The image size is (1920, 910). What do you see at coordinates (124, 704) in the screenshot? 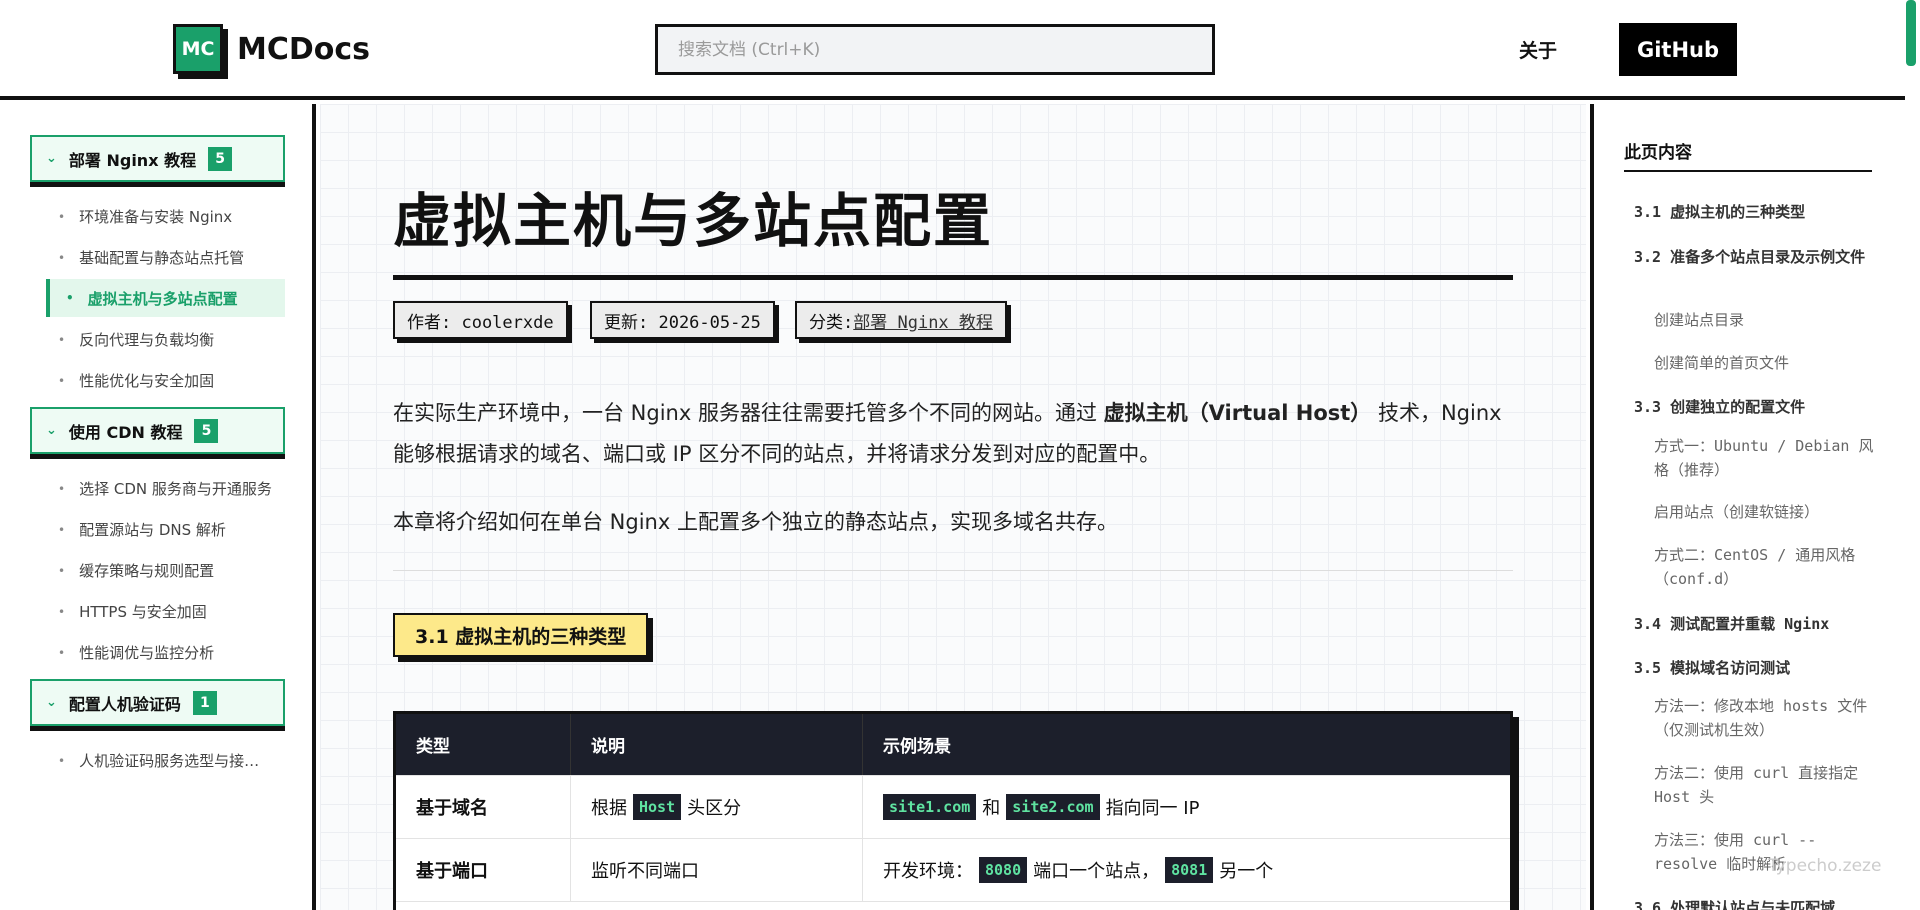
I see `sidebar-group-label: 配置人机验证码` at bounding box center [124, 704].